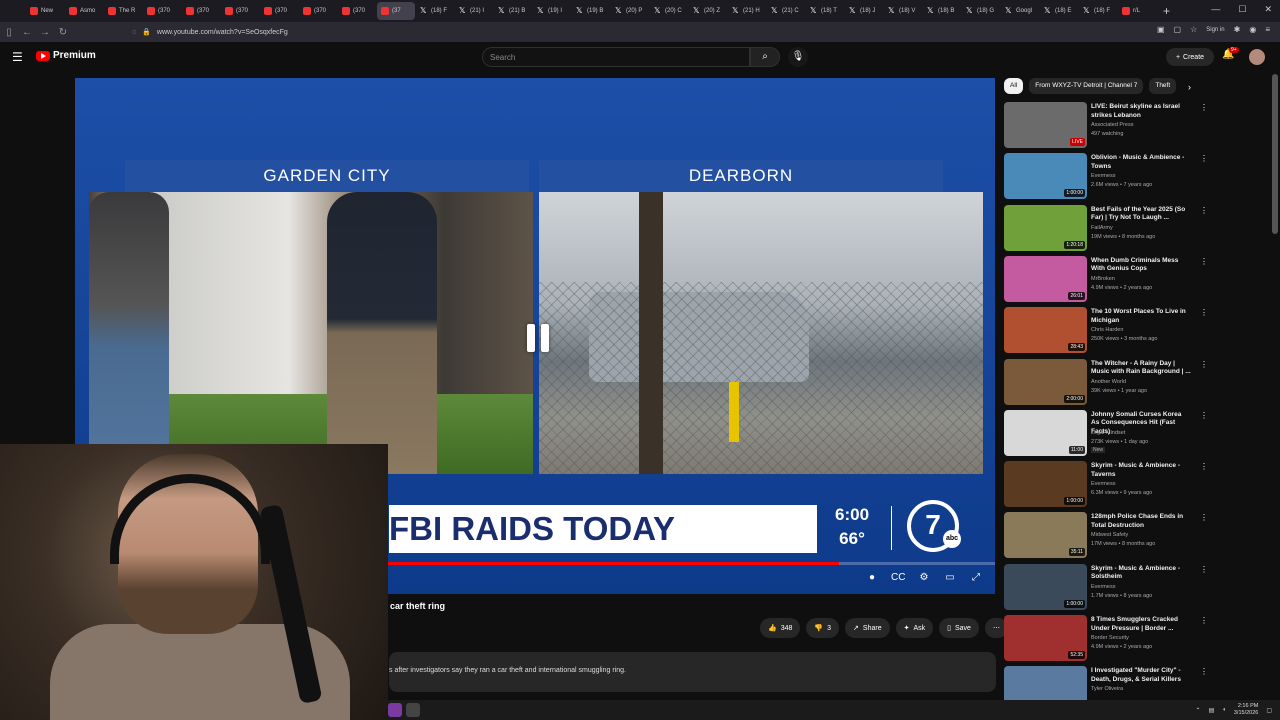  Describe the element at coordinates (1045, 683) in the screenshot. I see `video-thumbnail` at that location.